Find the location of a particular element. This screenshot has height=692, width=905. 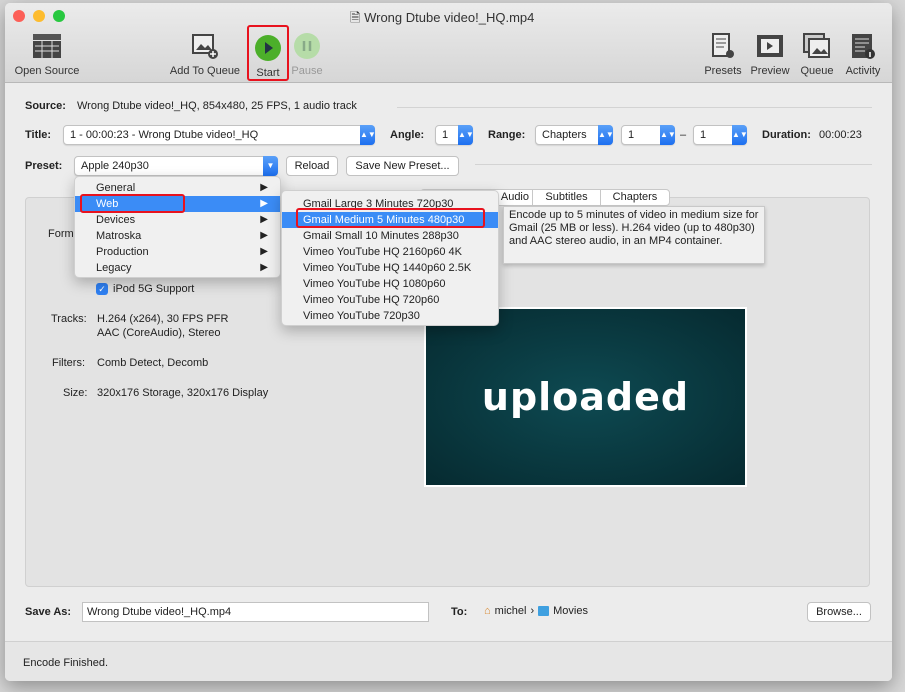

title-label: Title: is located at coordinates (38, 135).